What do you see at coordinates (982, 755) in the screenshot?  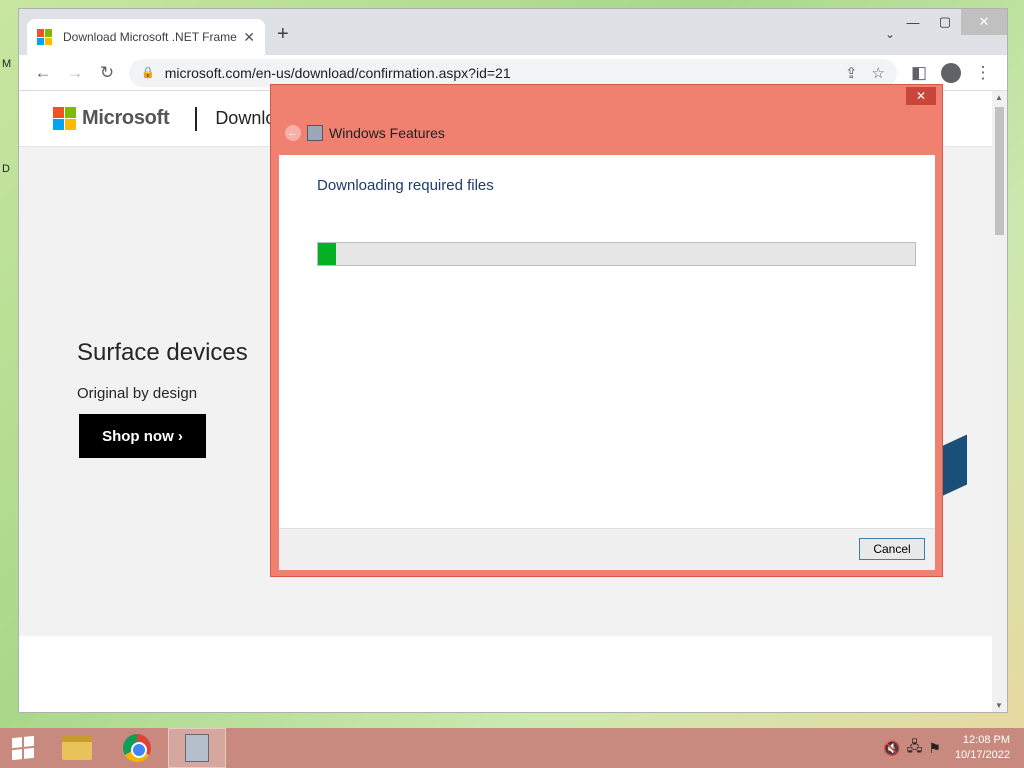 I see `clock-date: 10/17/2022` at bounding box center [982, 755].